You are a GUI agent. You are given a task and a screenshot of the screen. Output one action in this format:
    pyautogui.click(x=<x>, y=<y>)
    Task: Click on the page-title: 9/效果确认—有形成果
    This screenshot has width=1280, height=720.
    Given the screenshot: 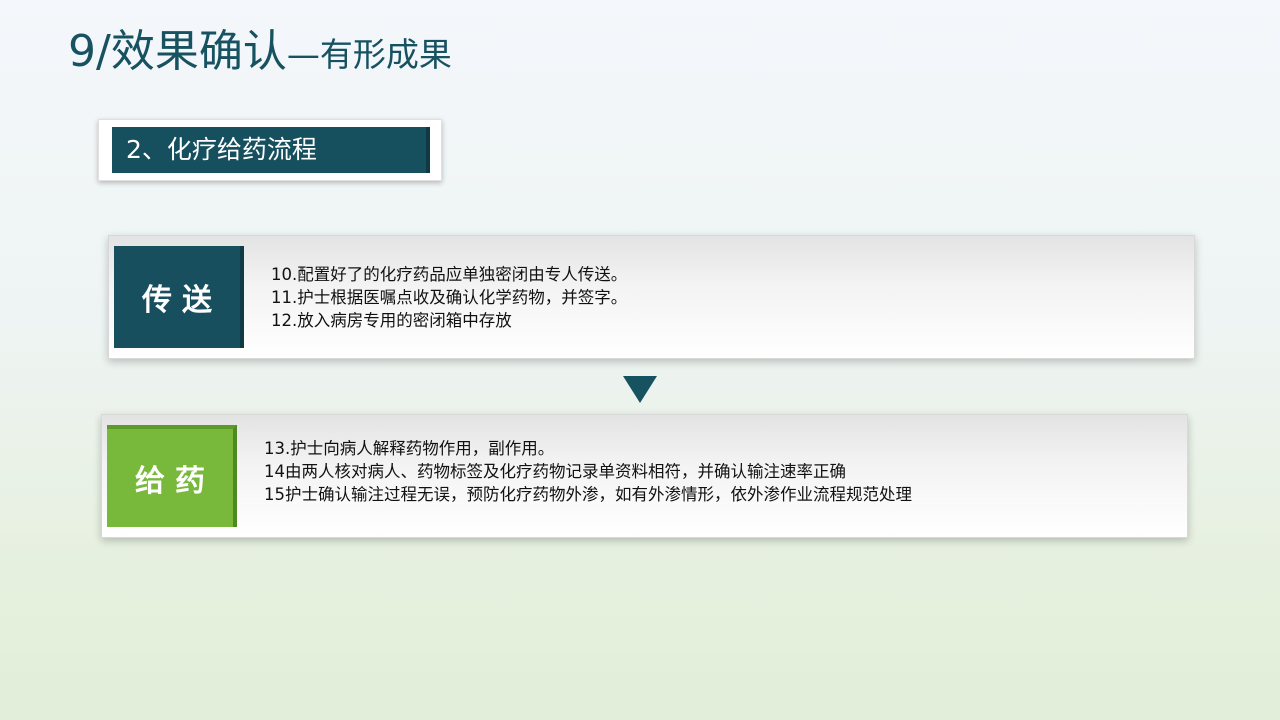 What is the action you would take?
    pyautogui.click(x=260, y=52)
    